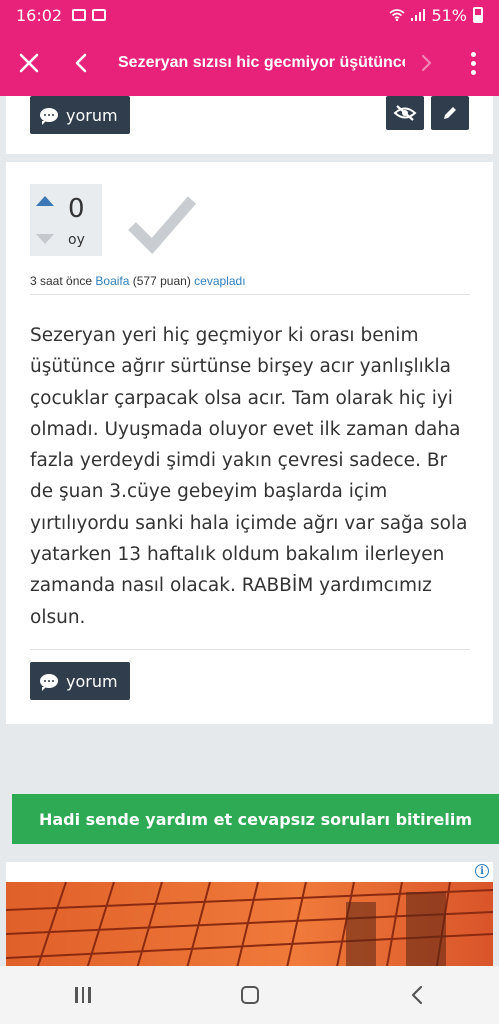 Image resolution: width=499 pixels, height=1024 pixels. I want to click on forward-button, so click(426, 63).